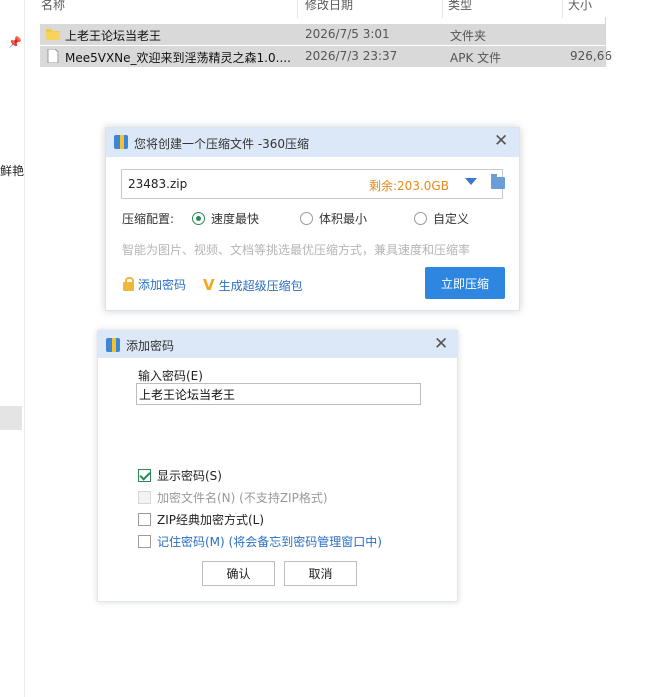 This screenshot has width=647, height=697. I want to click on encrypt-filenames-checkbox: 加密文件名(N) (不支持ZIP格式), so click(233, 497).